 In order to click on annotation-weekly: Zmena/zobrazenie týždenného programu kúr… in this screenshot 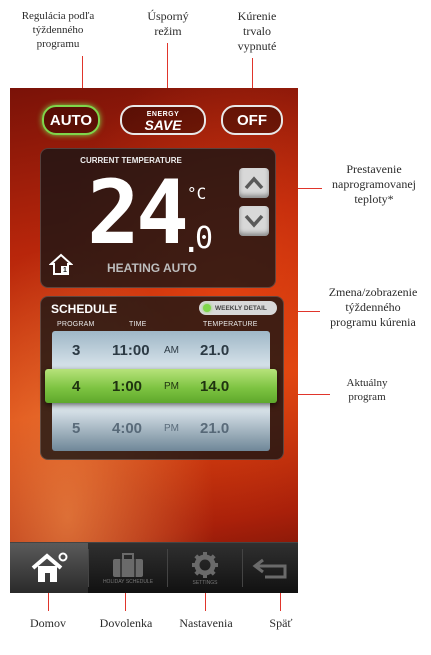, I will do `click(373, 307)`.